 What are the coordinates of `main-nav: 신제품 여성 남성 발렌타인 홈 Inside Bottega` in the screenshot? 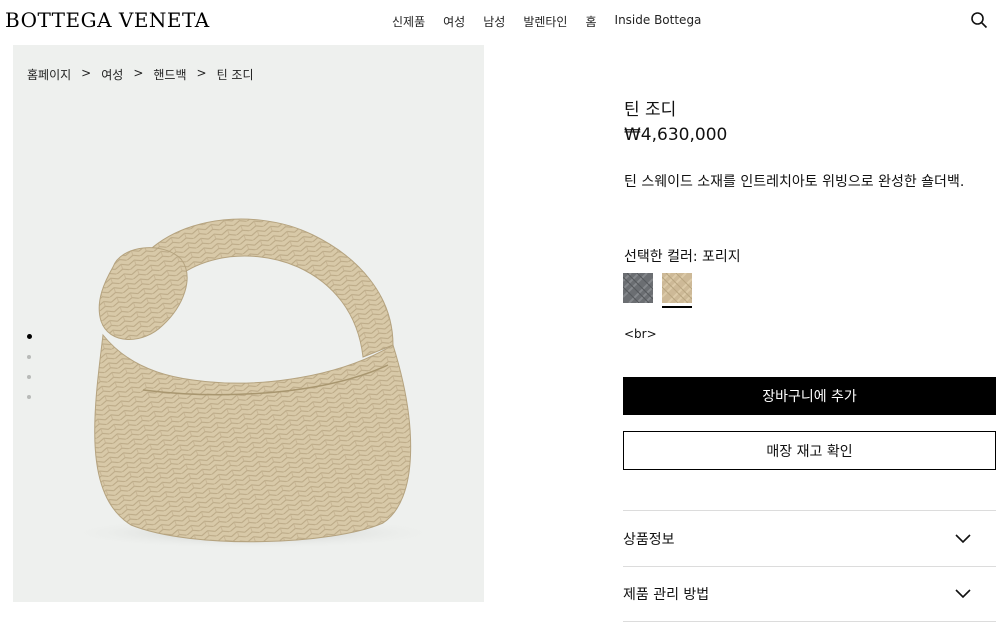 It's located at (555, 21).